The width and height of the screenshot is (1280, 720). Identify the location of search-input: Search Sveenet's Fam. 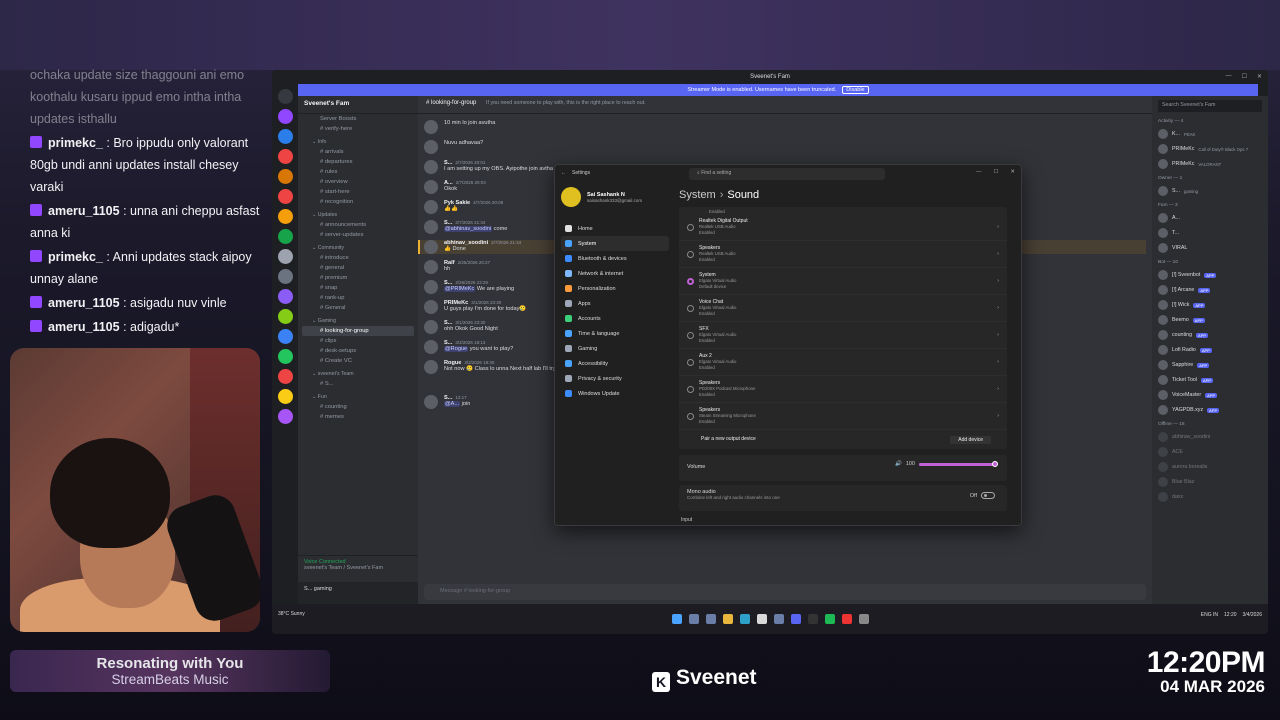
(1210, 106).